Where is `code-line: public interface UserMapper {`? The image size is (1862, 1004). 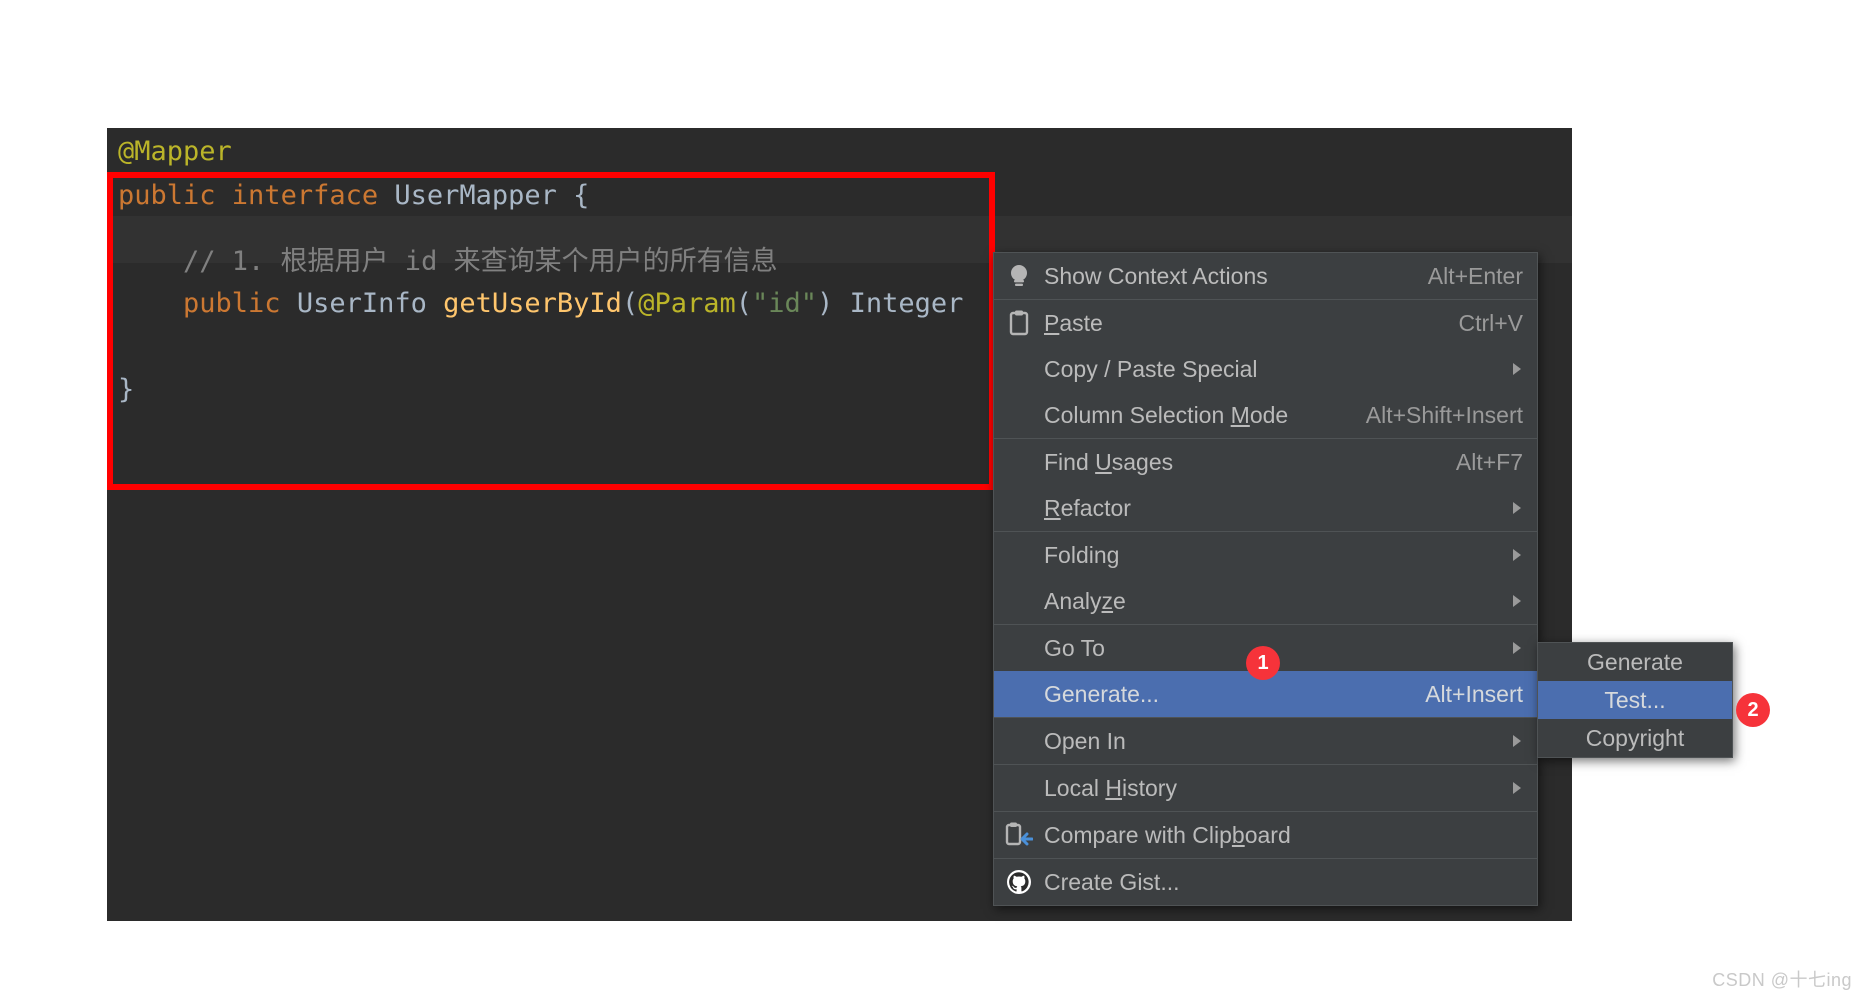
code-line: public interface UserMapper { is located at coordinates (839, 195).